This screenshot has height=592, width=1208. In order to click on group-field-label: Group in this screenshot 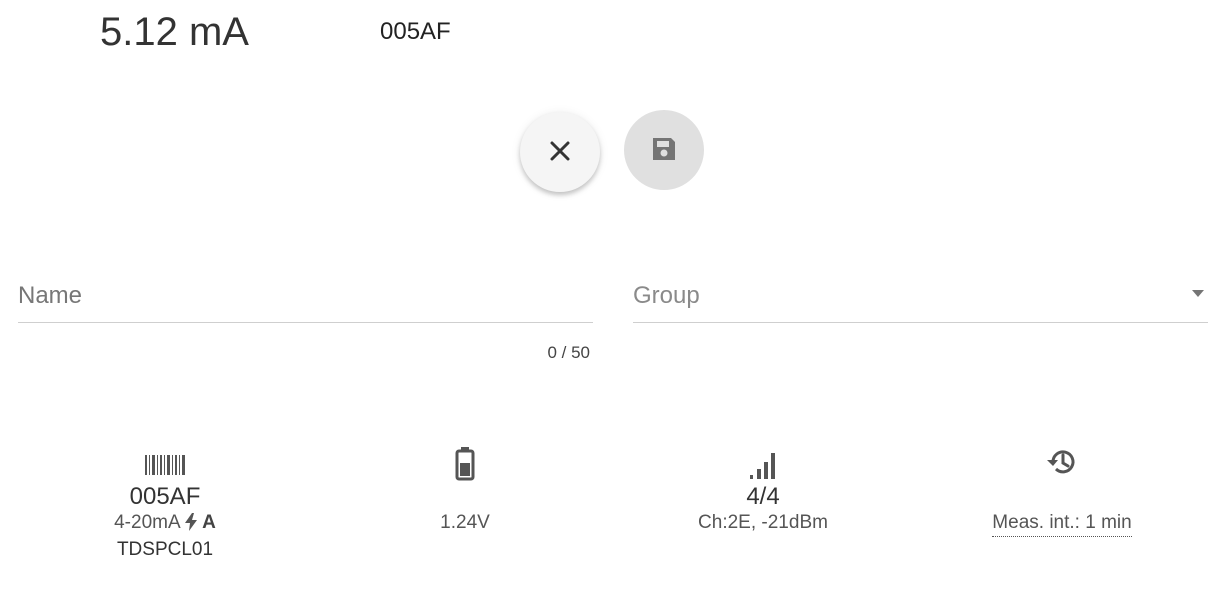, I will do `click(666, 295)`.